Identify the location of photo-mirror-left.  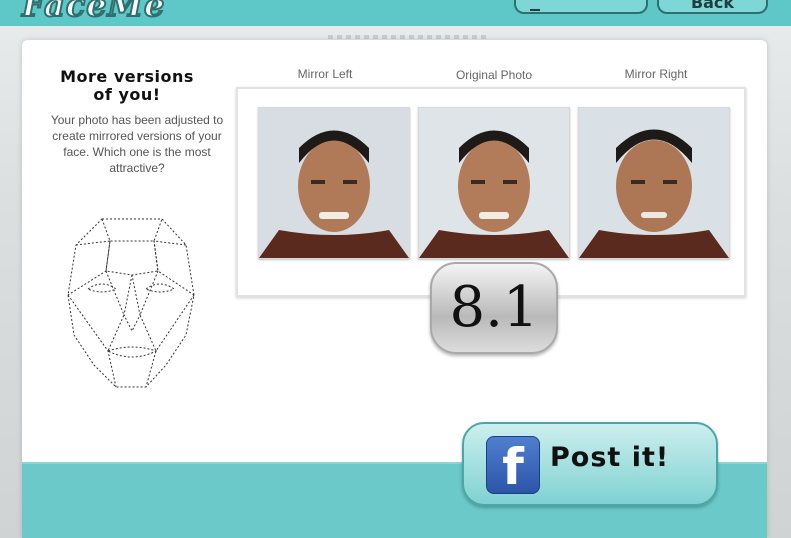
(334, 183).